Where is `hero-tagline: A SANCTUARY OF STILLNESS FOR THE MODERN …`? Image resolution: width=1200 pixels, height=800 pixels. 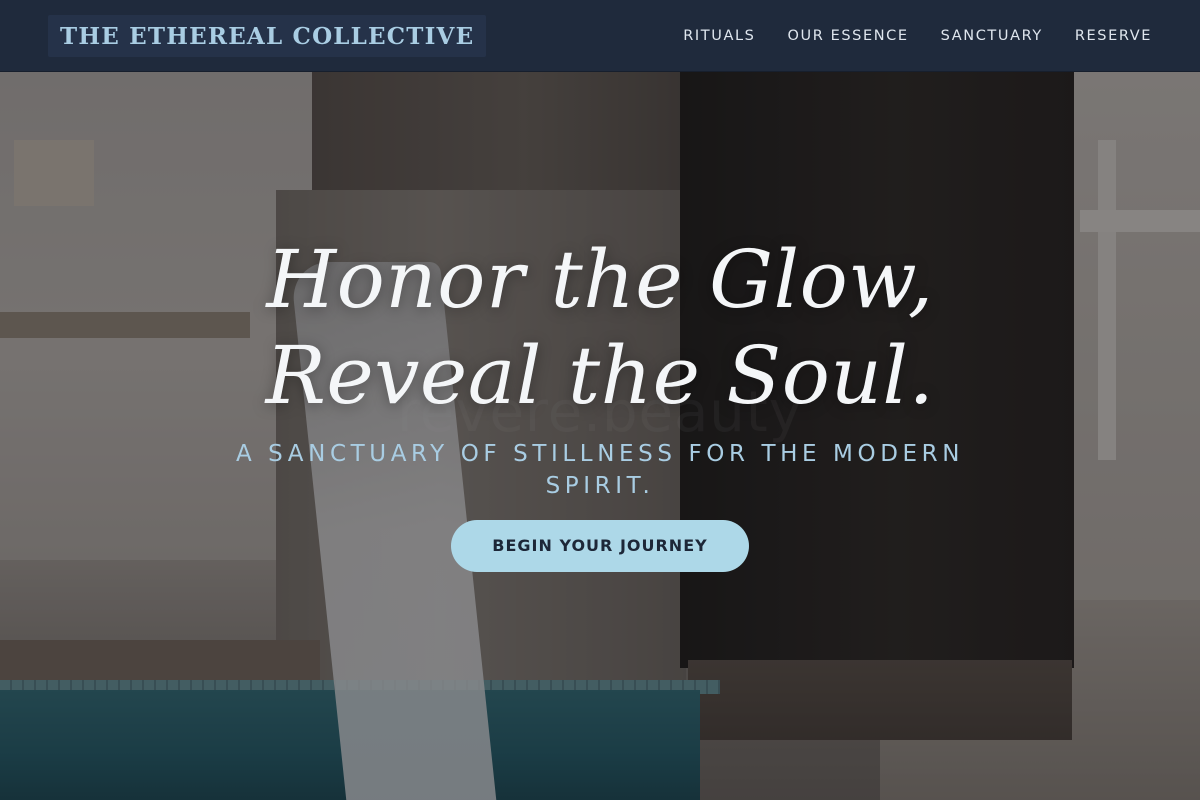
hero-tagline: A SANCTUARY OF STILLNESS FOR THE MODERN … is located at coordinates (600, 470).